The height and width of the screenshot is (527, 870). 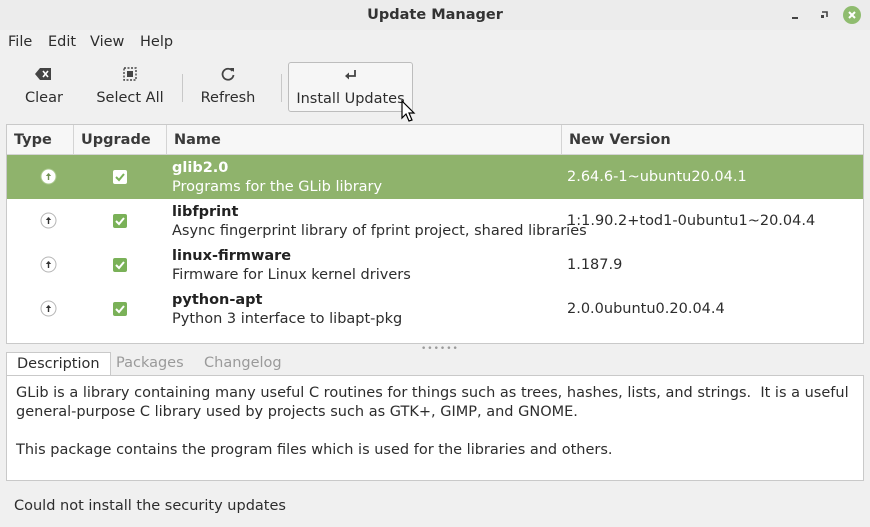 I want to click on package-description: Firmware for Linux kernel drivers, so click(x=291, y=275).